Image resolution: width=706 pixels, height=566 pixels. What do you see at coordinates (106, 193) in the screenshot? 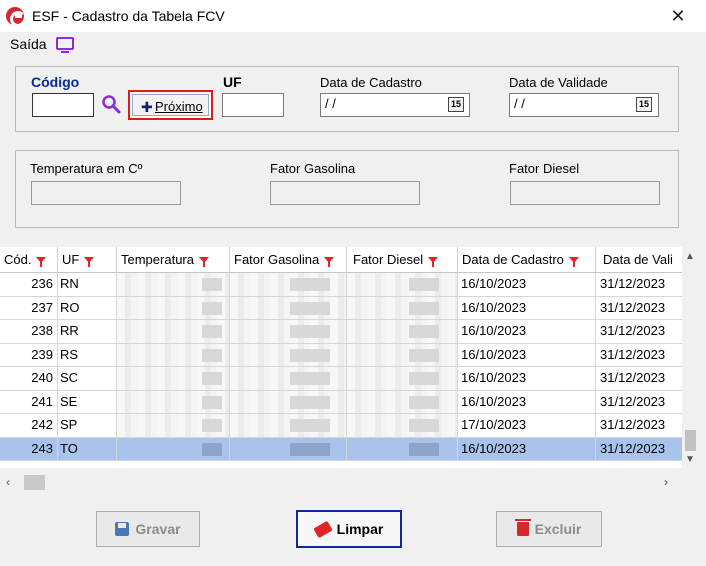
I see `temperatura-input` at bounding box center [106, 193].